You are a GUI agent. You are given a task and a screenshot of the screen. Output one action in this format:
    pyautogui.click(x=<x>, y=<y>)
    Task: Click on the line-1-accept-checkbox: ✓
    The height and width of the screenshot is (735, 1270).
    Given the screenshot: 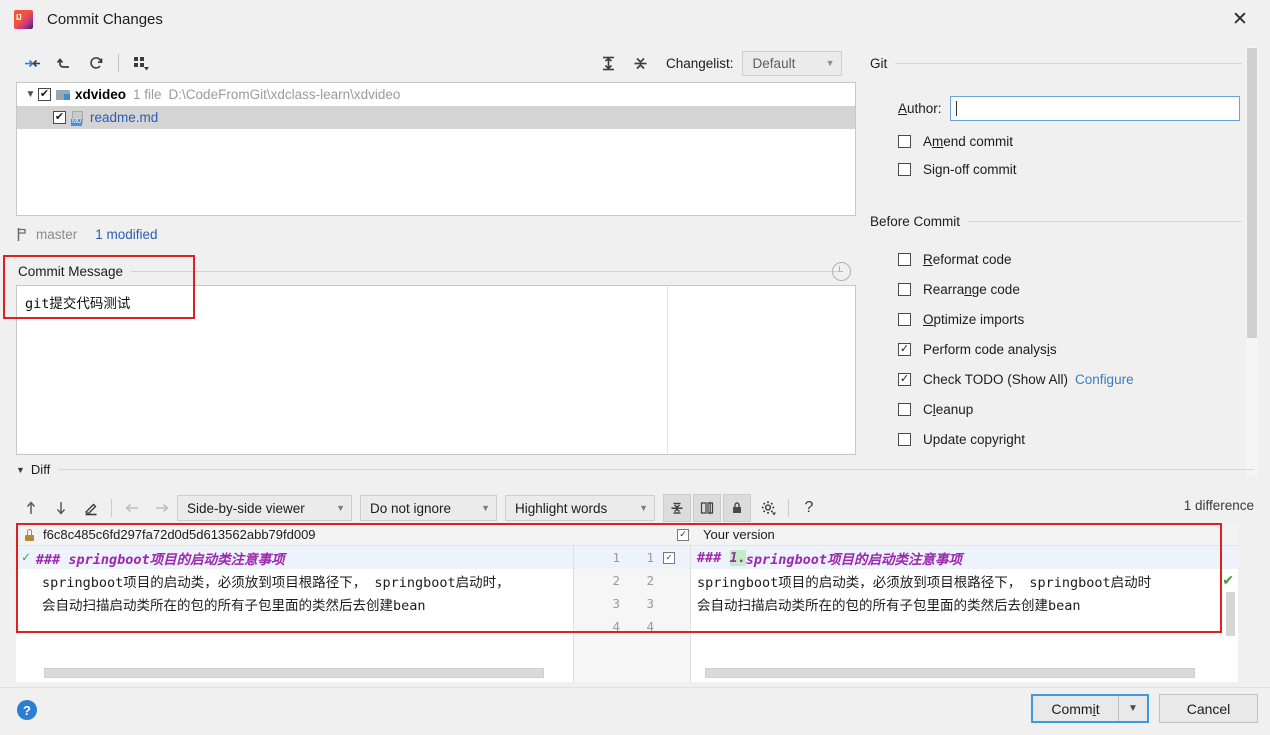 What is the action you would take?
    pyautogui.click(x=669, y=557)
    